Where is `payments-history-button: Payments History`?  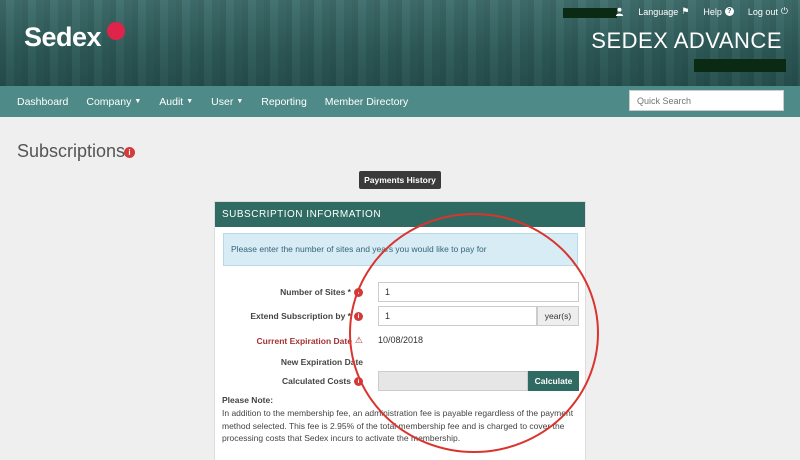 payments-history-button: Payments History is located at coordinates (400, 180).